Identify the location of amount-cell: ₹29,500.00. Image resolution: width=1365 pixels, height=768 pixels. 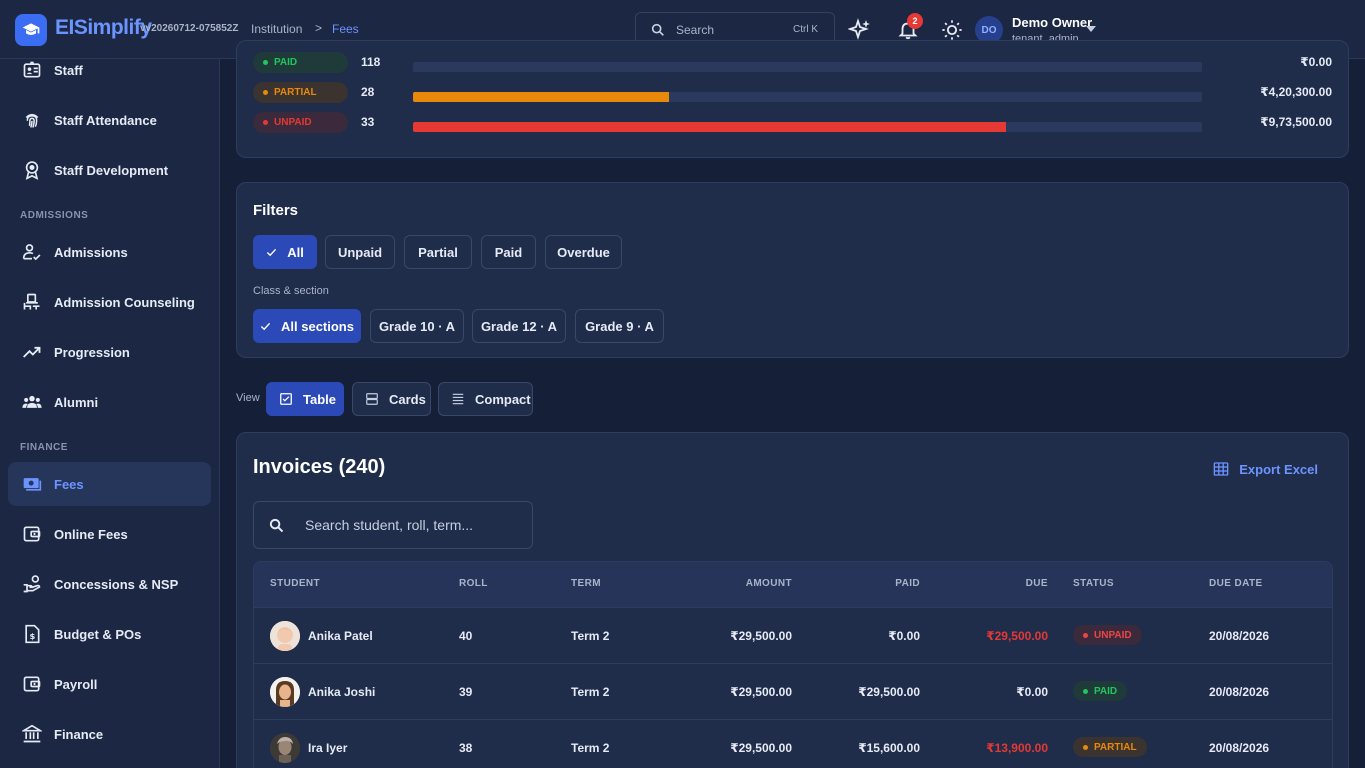
(761, 636).